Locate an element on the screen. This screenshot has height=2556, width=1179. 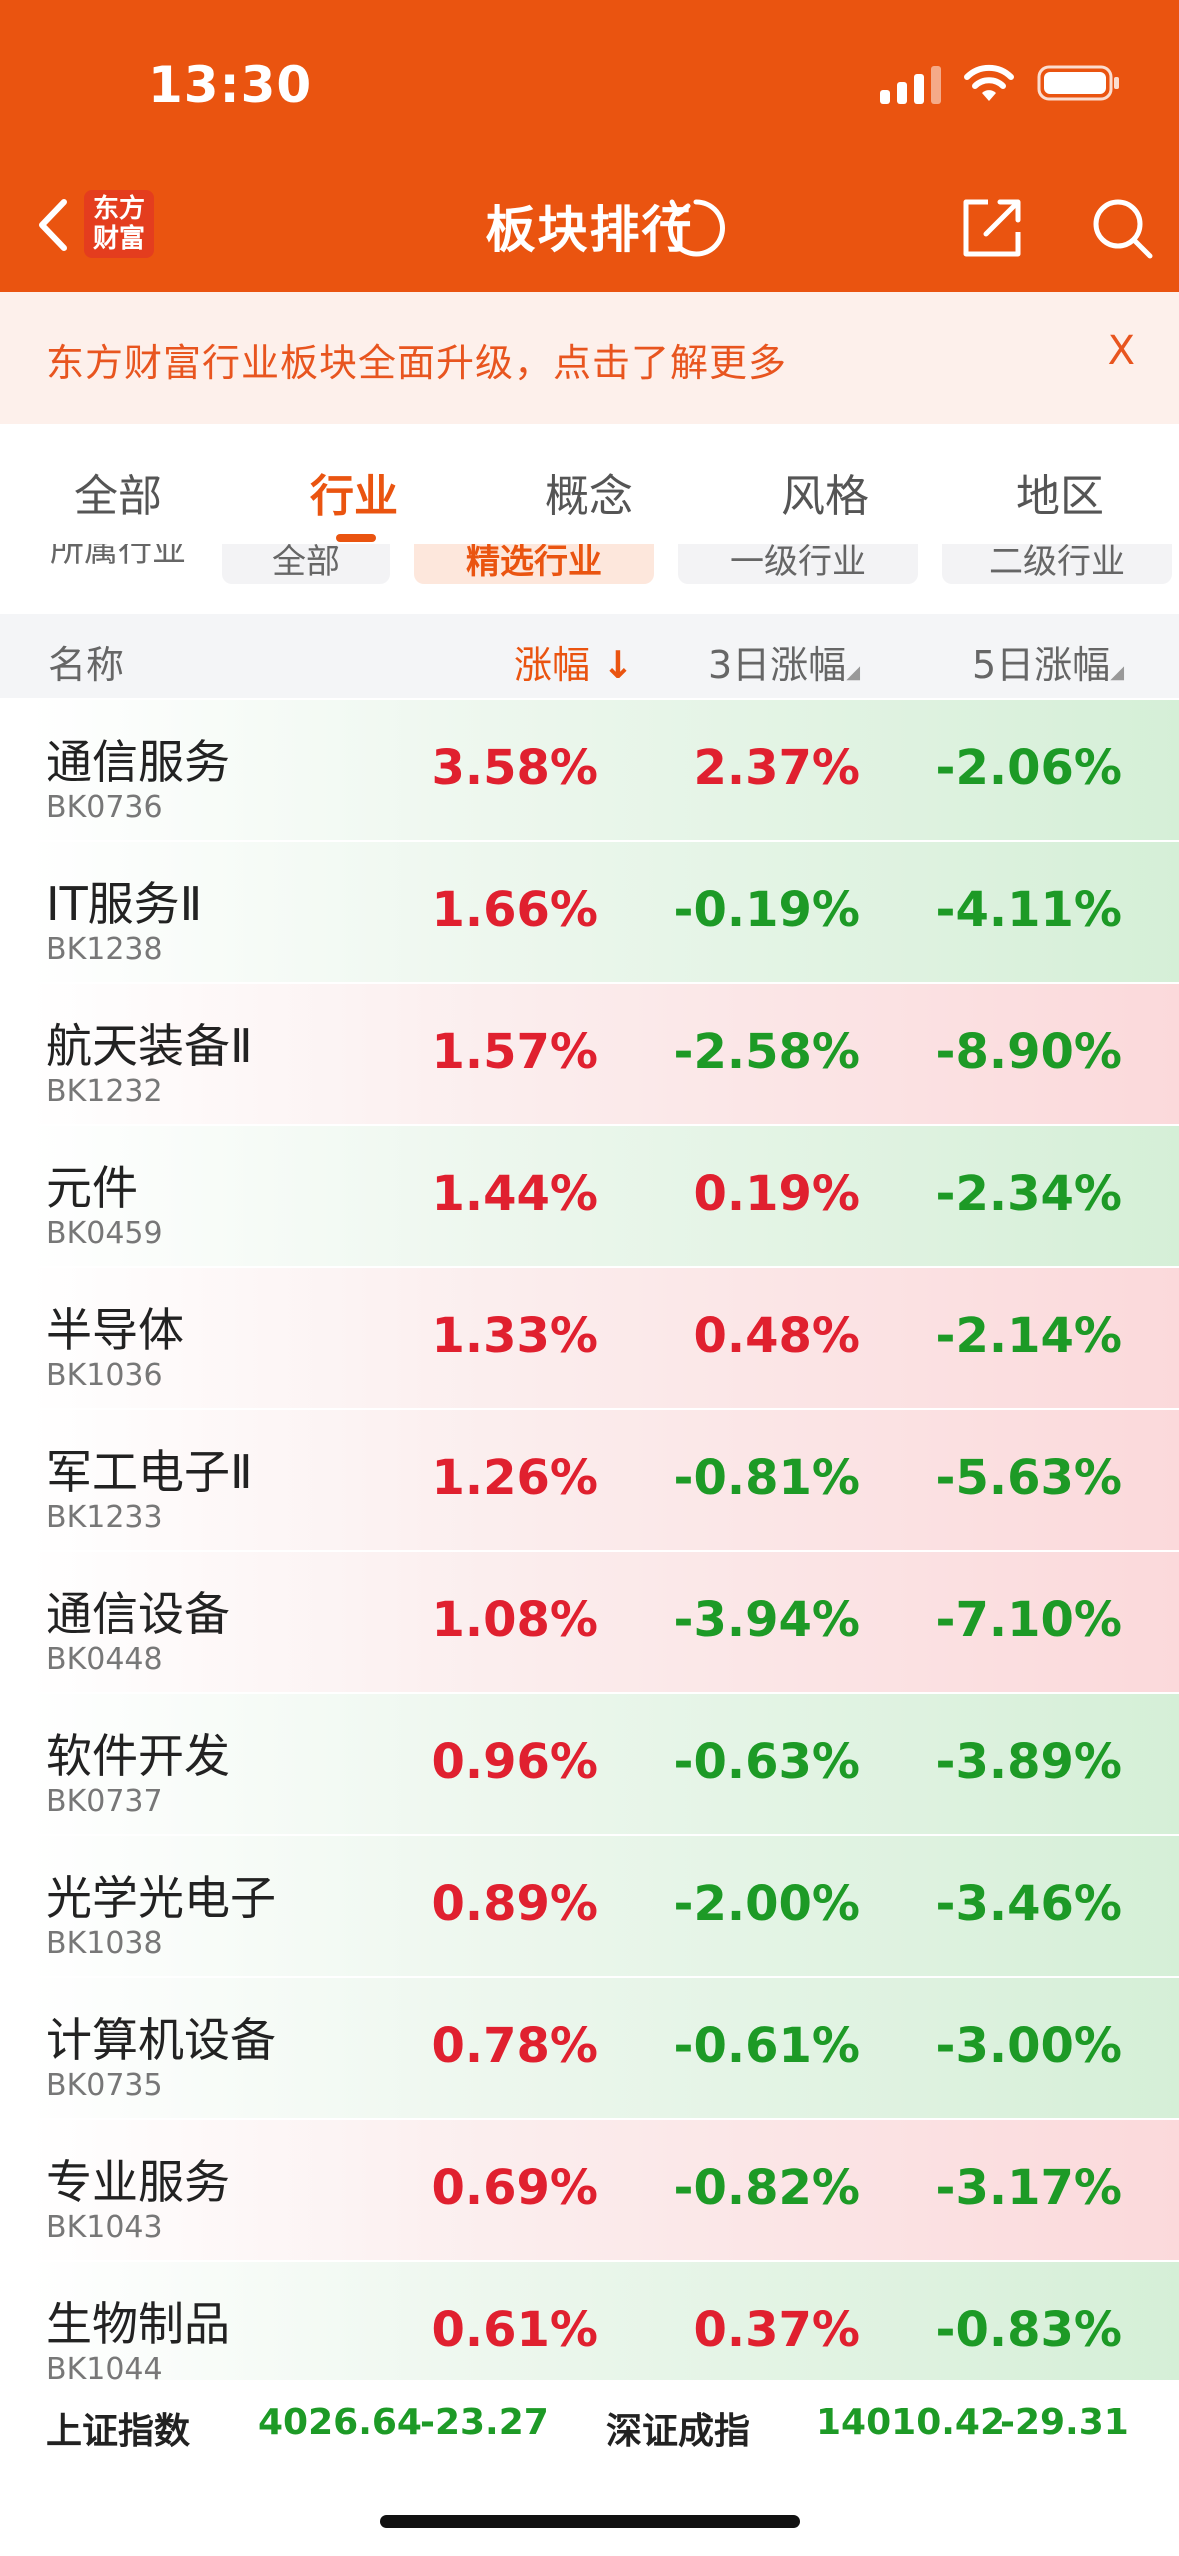
change-5d-value: -3.17% is located at coordinates (1028, 2188).